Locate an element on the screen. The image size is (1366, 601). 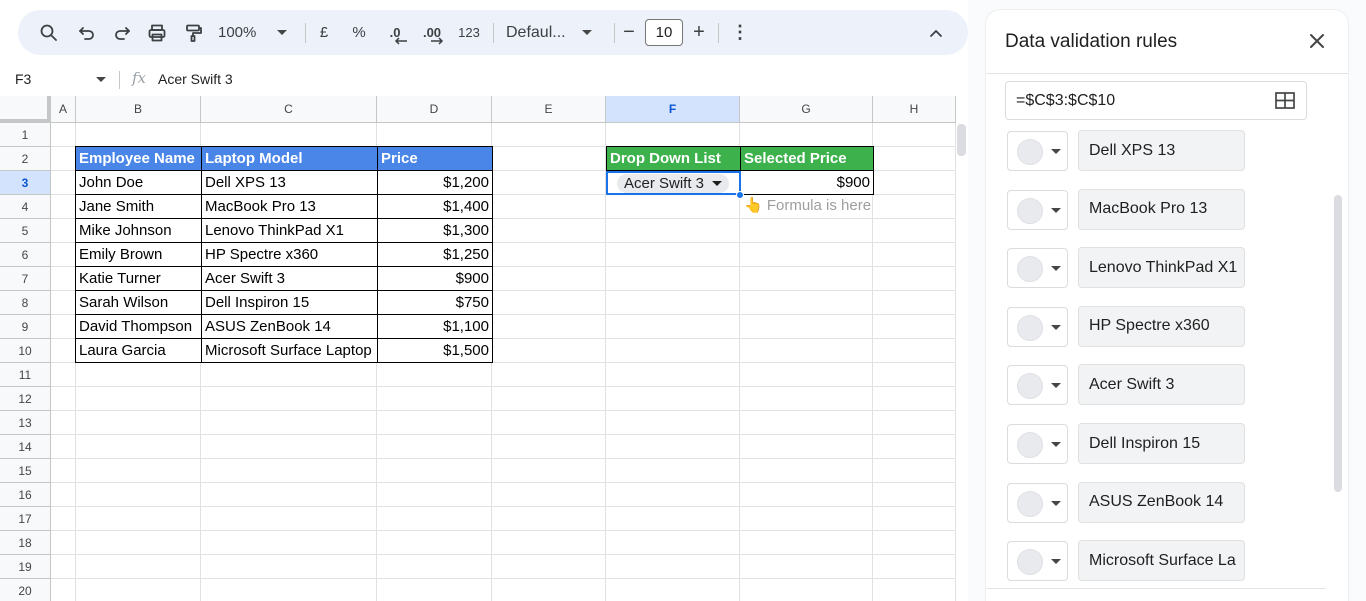
table-cell: Dell XPS 13 is located at coordinates (289, 182).